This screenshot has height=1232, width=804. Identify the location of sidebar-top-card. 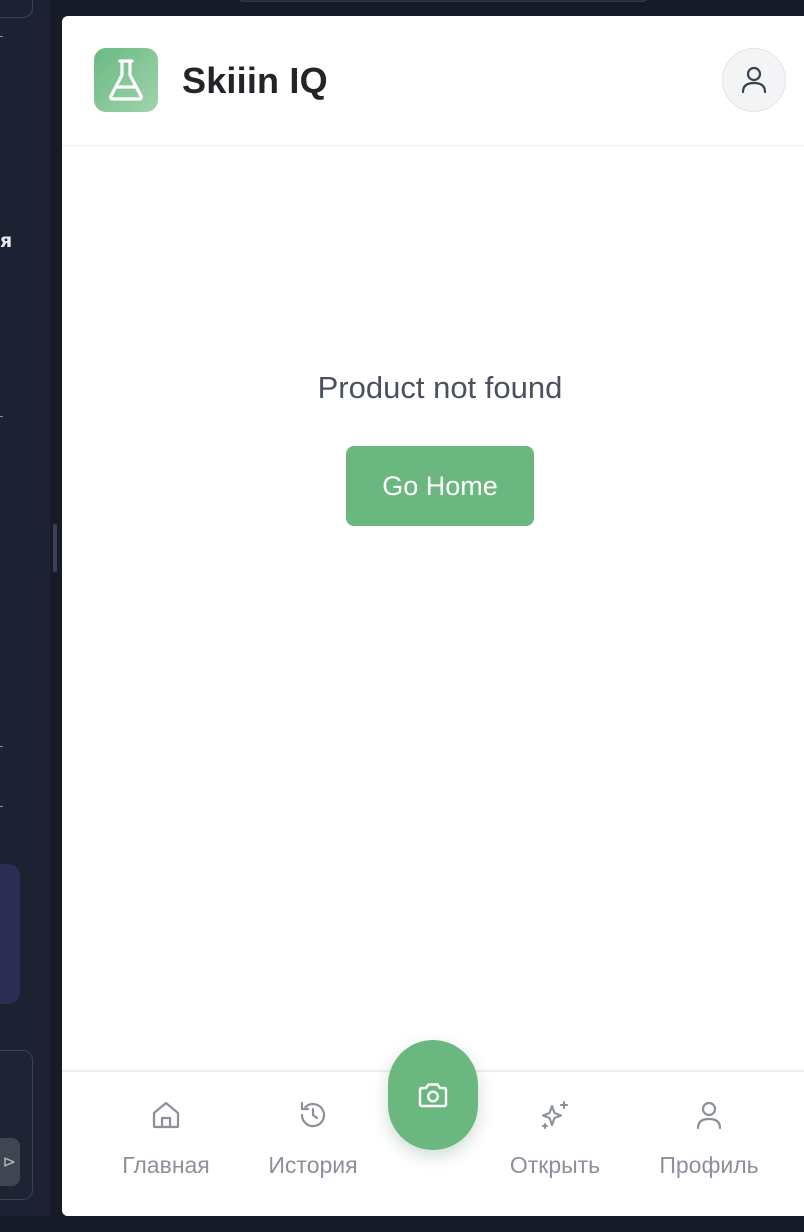
(16, 9).